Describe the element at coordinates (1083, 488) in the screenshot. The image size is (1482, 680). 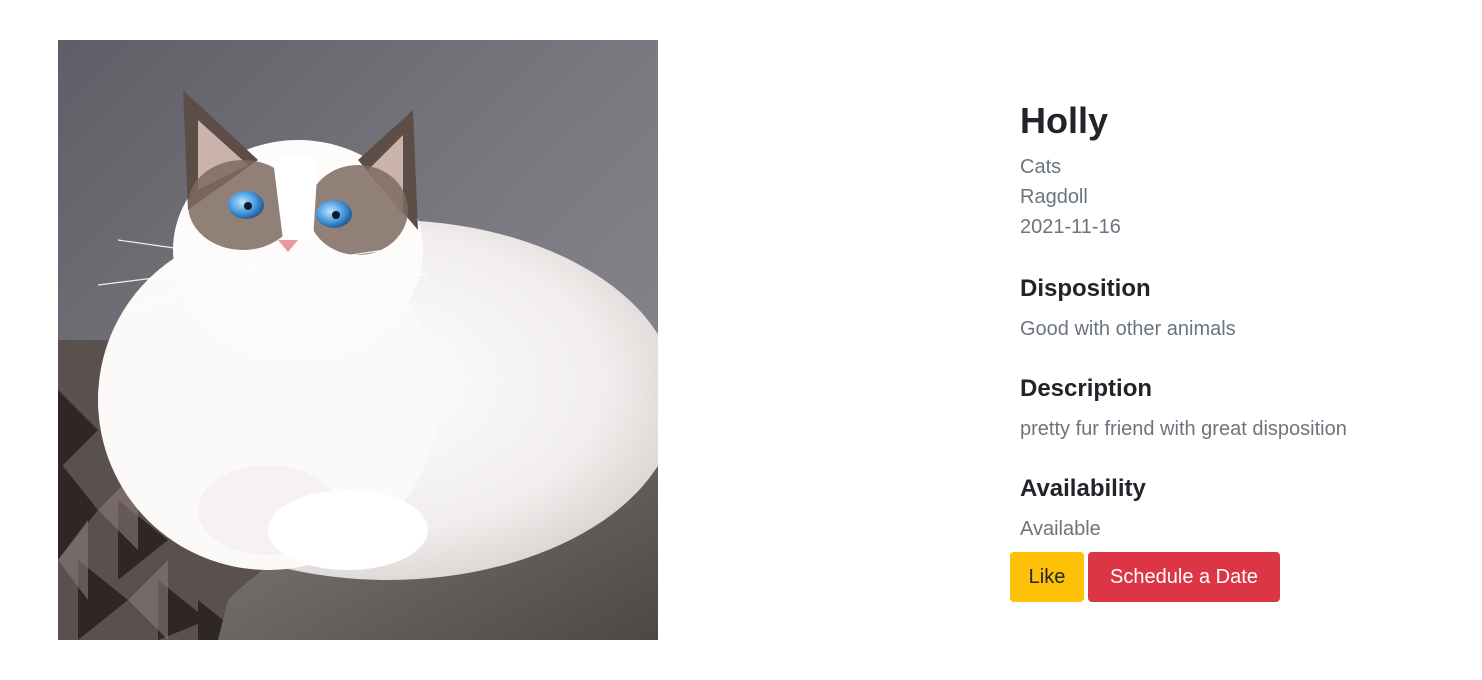
I see `availability-title: Availability` at that location.